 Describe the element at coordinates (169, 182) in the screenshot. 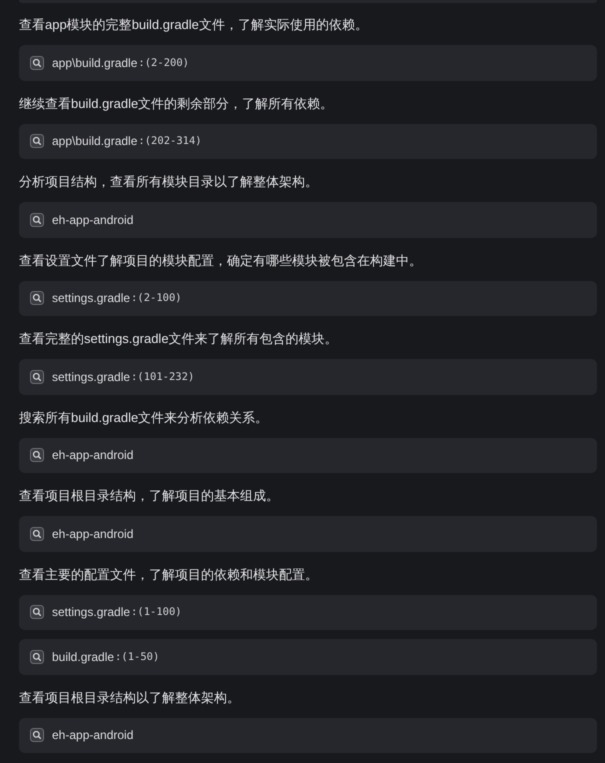

I see `step-description: 分析项目结构，查看所有模块目录以了解整体架构。` at that location.